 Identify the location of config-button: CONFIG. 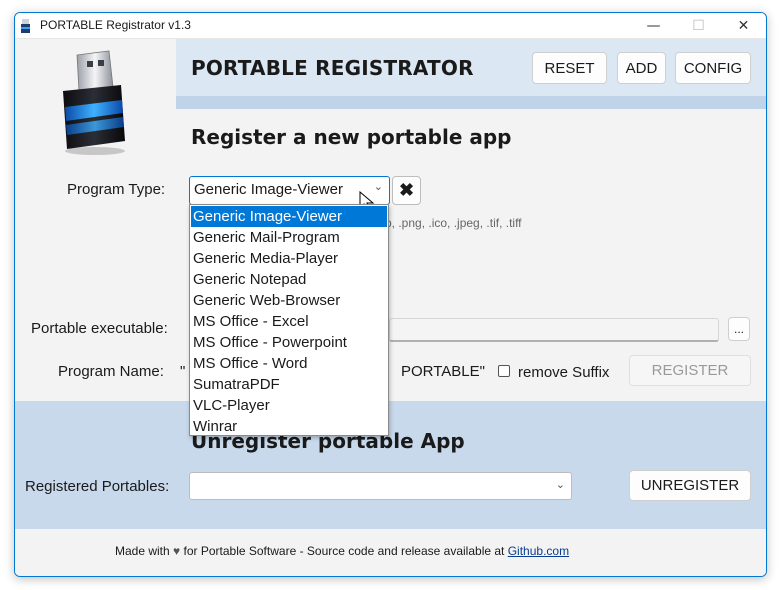
(713, 68).